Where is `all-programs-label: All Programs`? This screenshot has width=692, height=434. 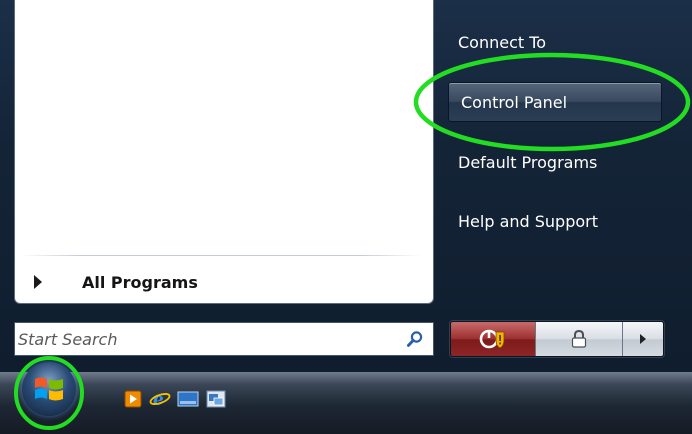 all-programs-label: All Programs is located at coordinates (140, 282).